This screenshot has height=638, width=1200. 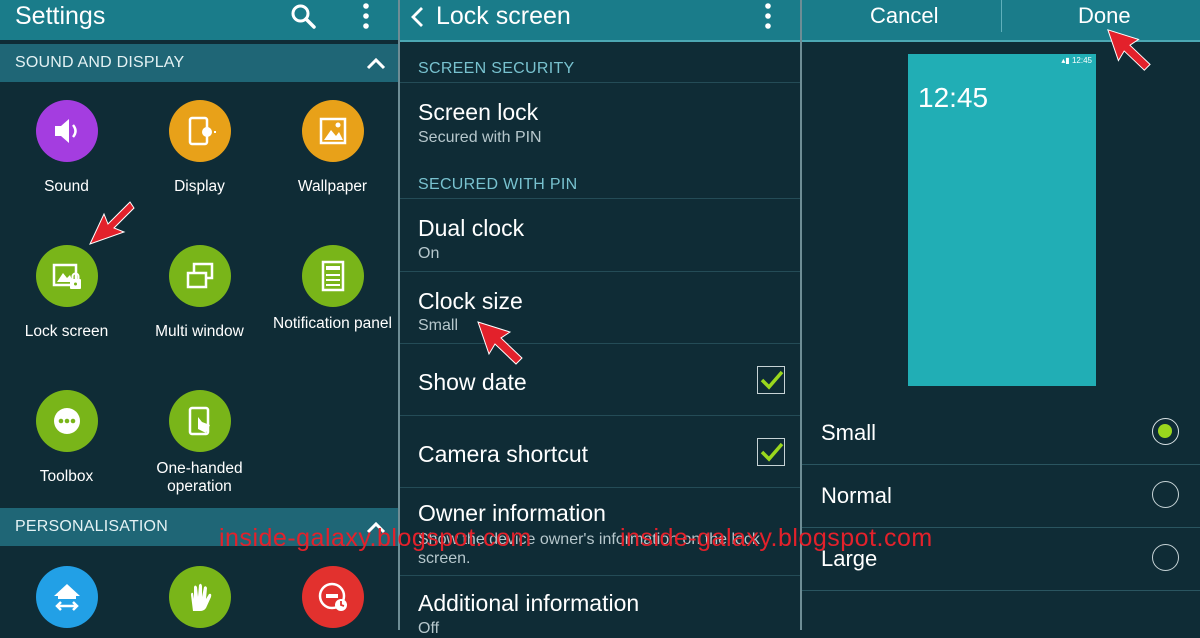 I want to click on setting-subtitle: Small, so click(x=438, y=325).